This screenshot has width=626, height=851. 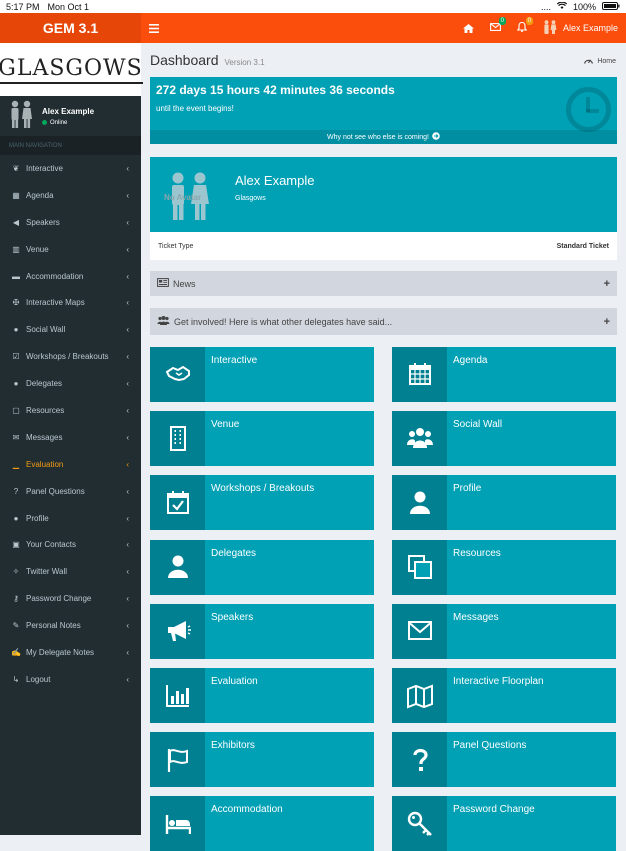 I want to click on tile-label: Resources, so click(x=477, y=553).